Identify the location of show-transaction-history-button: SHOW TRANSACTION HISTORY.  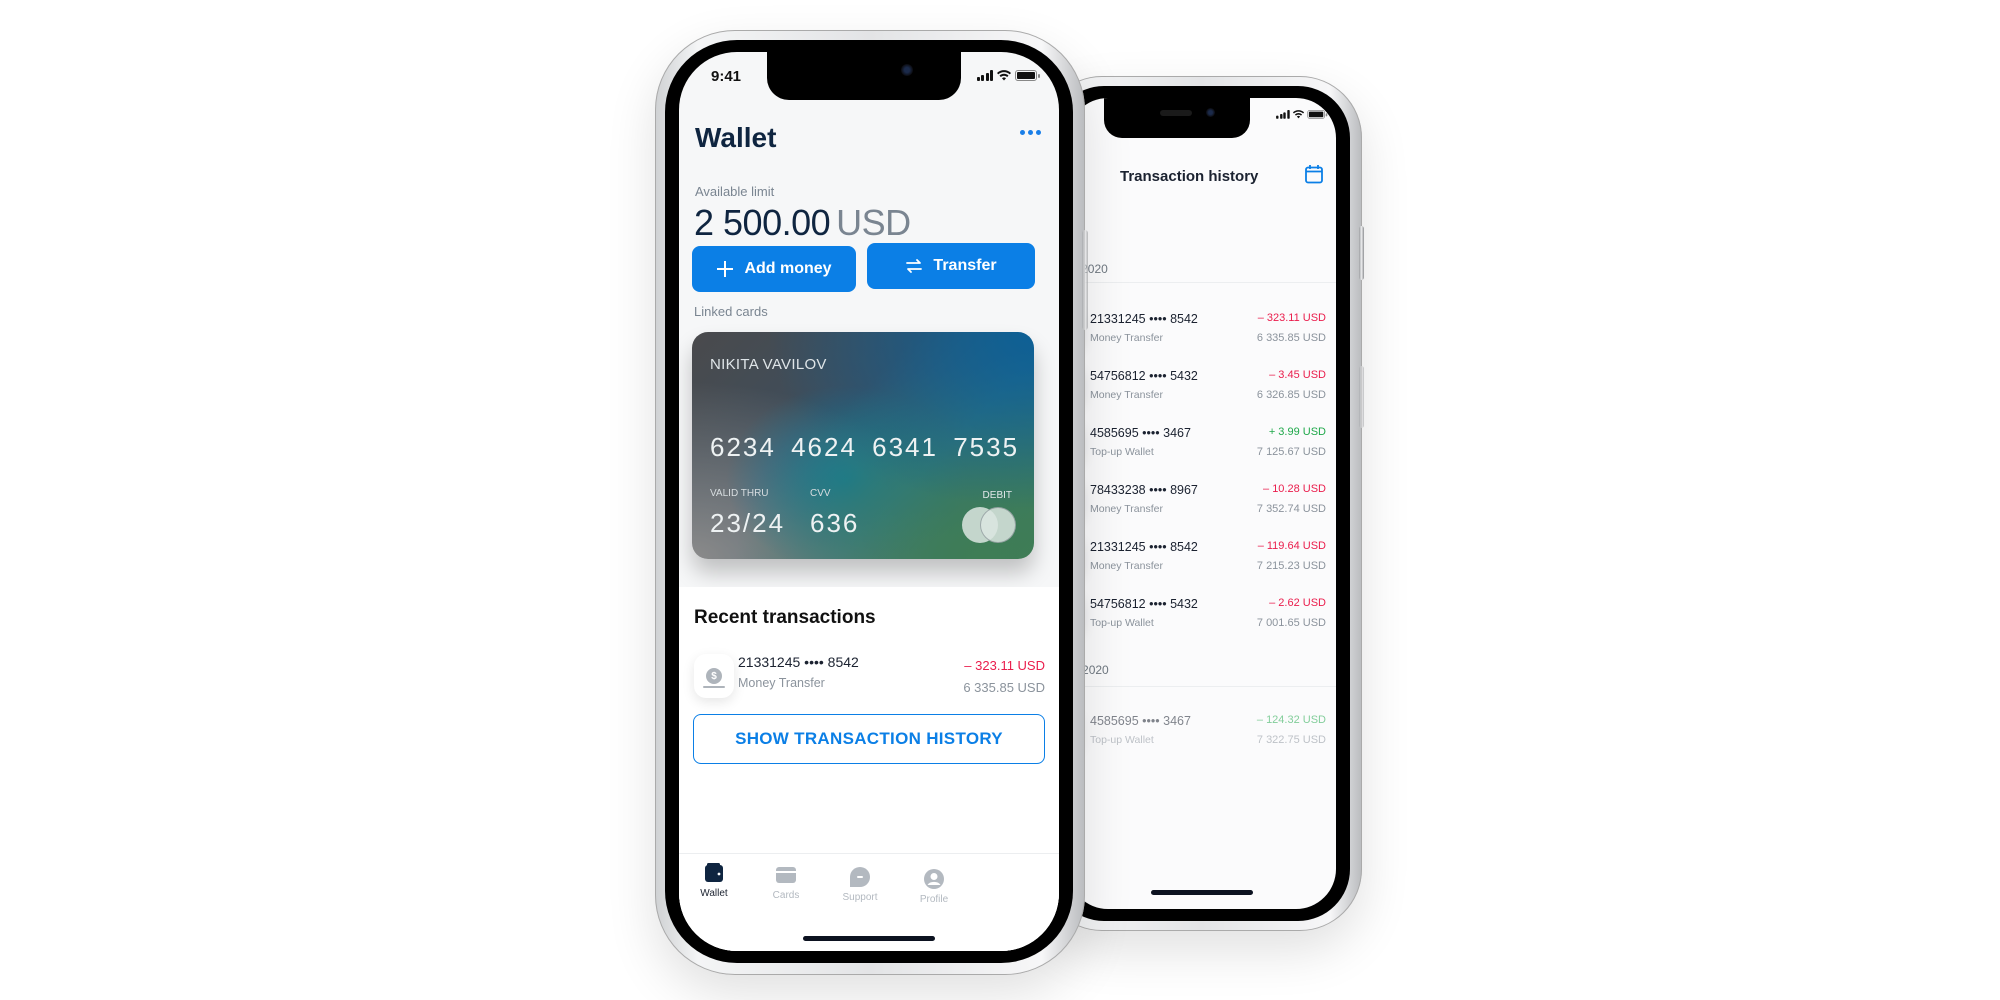
(869, 739).